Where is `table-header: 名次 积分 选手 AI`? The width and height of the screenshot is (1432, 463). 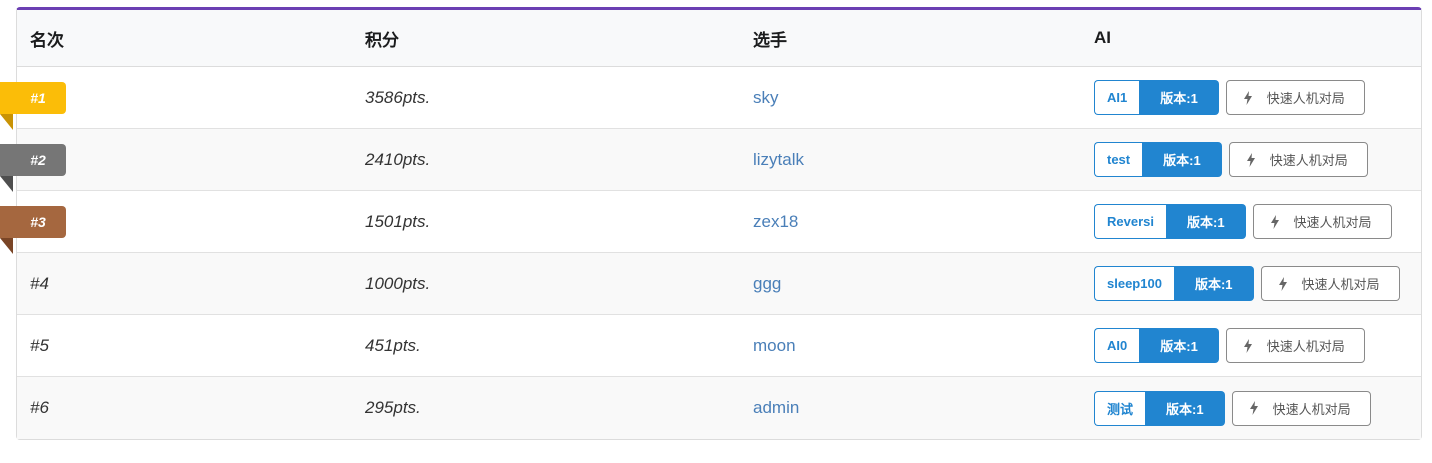 table-header: 名次 积分 选手 AI is located at coordinates (719, 38).